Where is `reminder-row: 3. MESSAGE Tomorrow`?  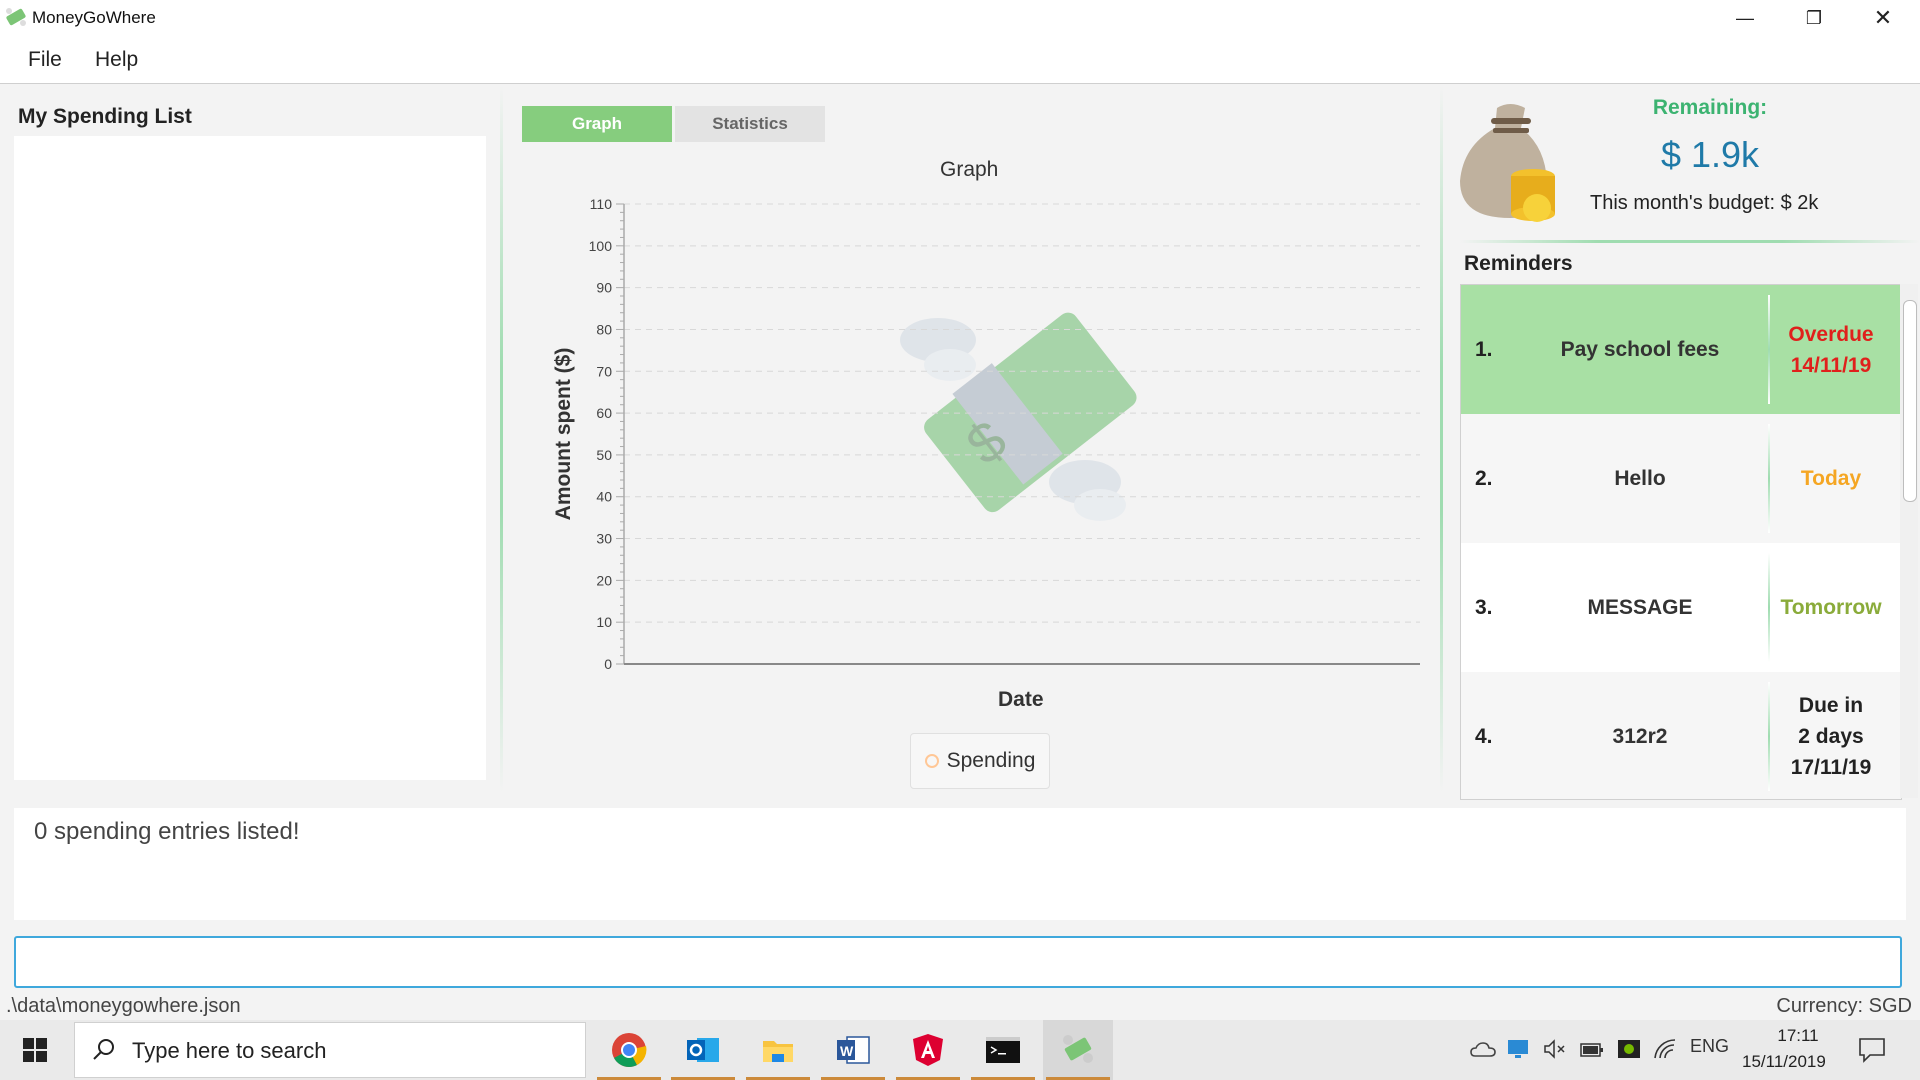
reminder-row: 3. MESSAGE Tomorrow is located at coordinates (1681, 607).